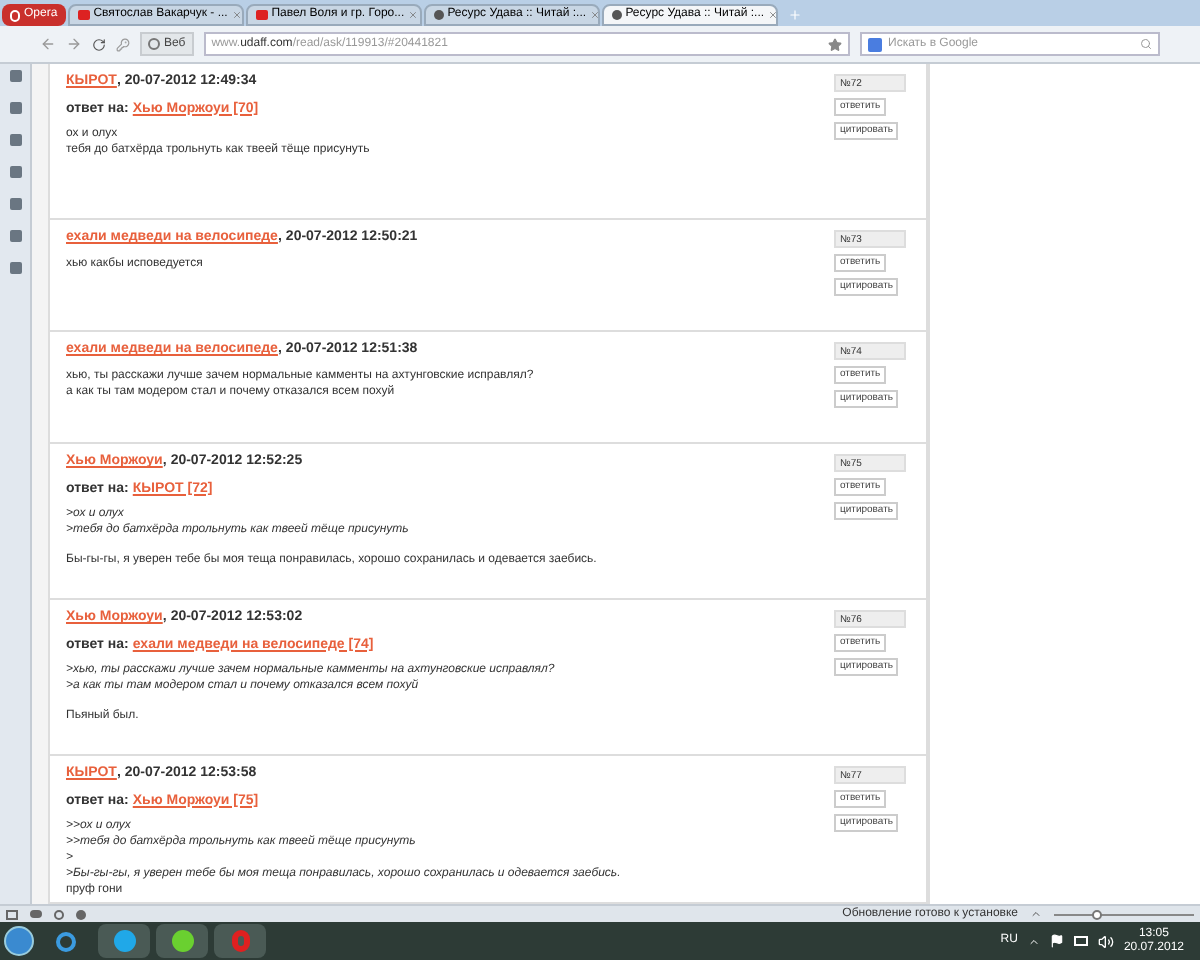 This screenshot has width=1200, height=960. What do you see at coordinates (123, 44) in the screenshot?
I see `key-icon` at bounding box center [123, 44].